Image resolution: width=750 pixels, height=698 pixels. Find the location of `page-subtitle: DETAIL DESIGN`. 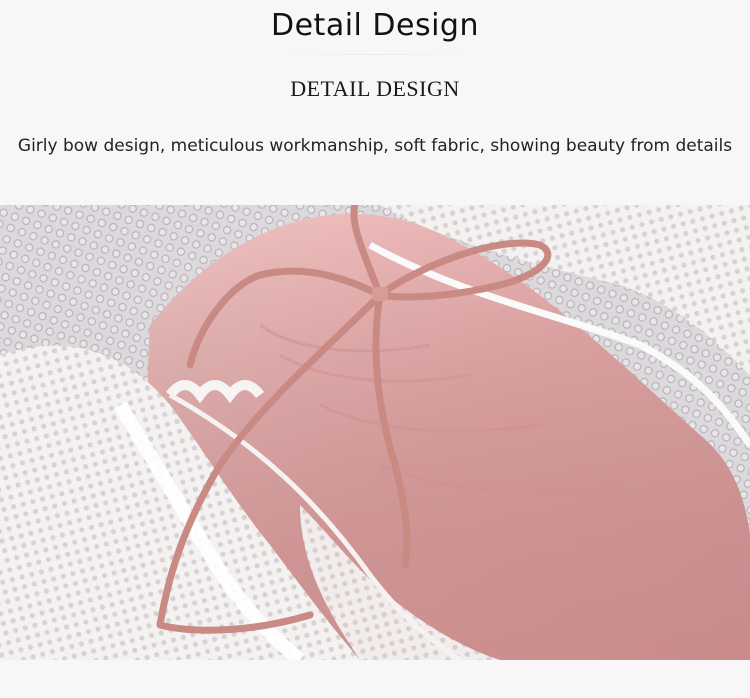

page-subtitle: DETAIL DESIGN is located at coordinates (375, 88).